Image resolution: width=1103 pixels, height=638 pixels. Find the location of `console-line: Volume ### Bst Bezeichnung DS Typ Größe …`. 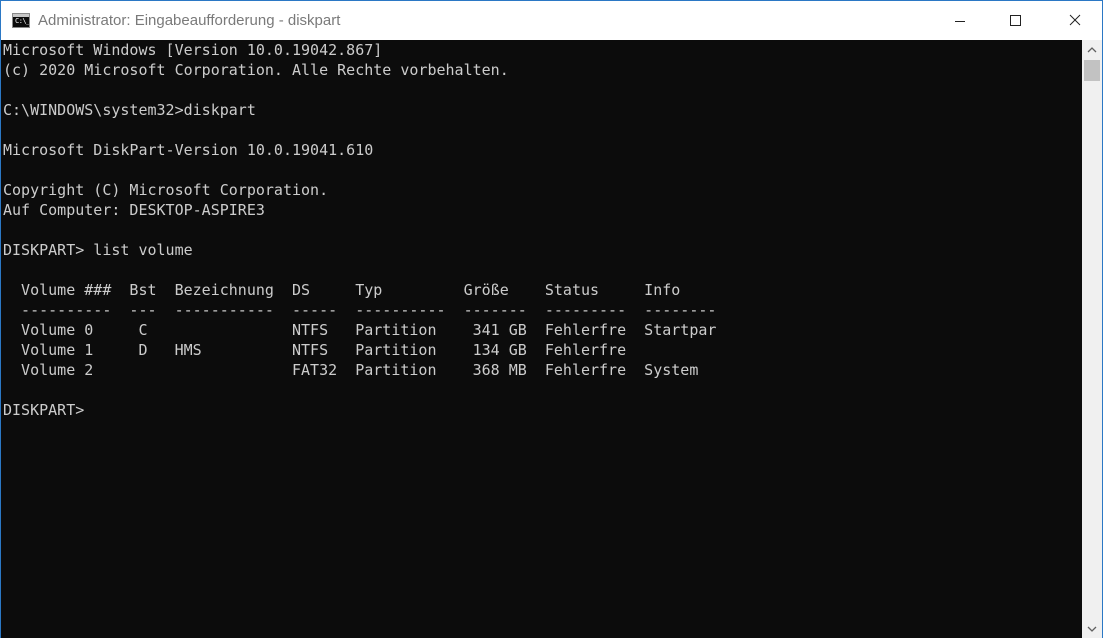

console-line: Volume ### Bst Bezeichnung DS Typ Größe … is located at coordinates (342, 290).